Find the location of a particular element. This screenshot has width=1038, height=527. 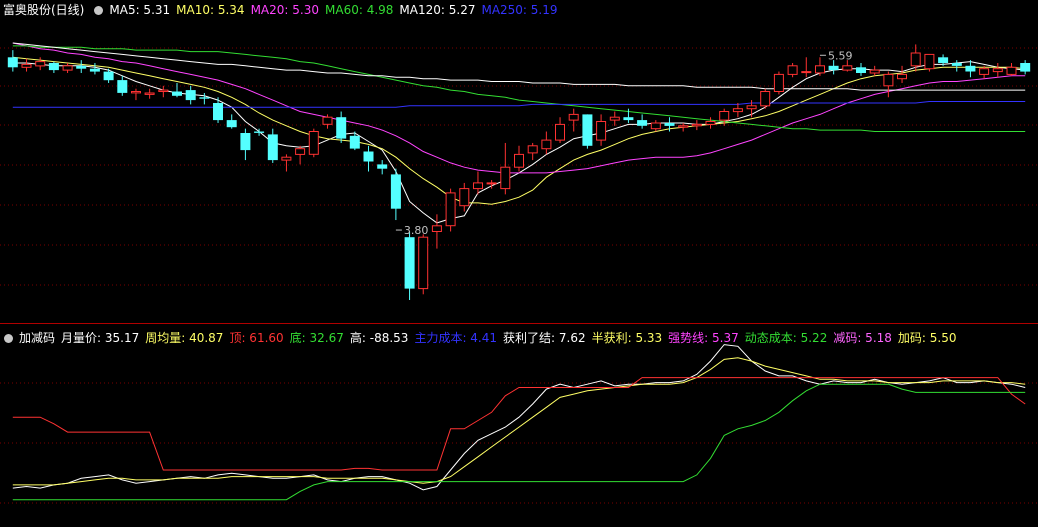

legend-item: 高: -88.53 is located at coordinates (379, 338).